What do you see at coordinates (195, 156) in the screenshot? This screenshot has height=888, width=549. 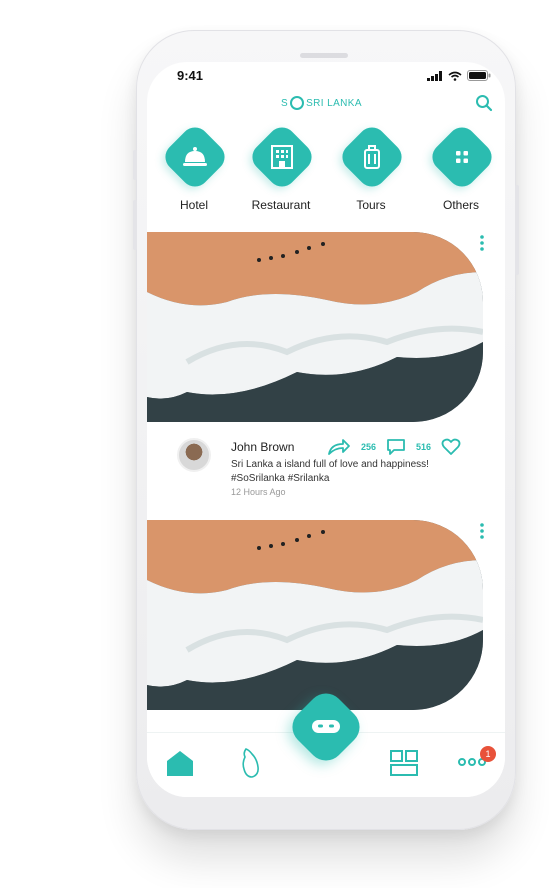 I see `hotel-bell-icon` at bounding box center [195, 156].